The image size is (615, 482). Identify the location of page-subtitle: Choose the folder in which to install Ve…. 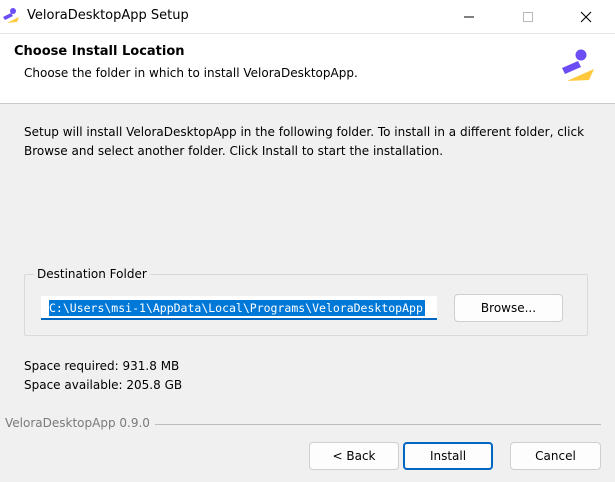
(191, 73).